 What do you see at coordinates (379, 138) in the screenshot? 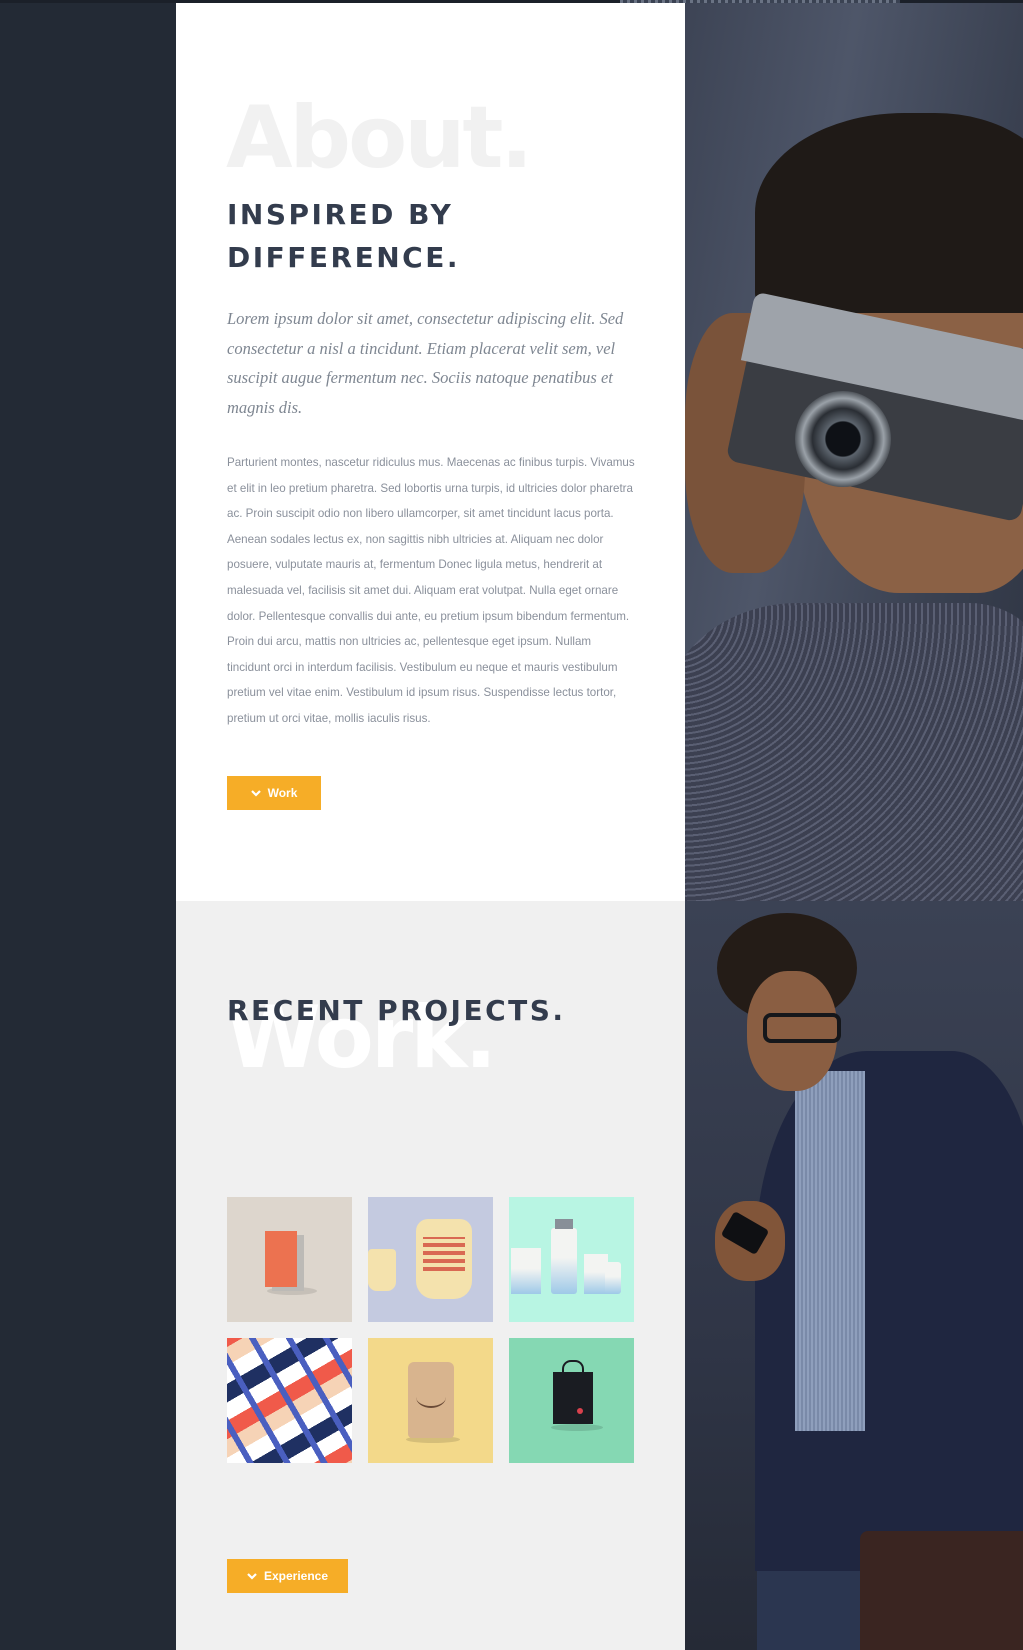
I see `about-watermark: About.` at bounding box center [379, 138].